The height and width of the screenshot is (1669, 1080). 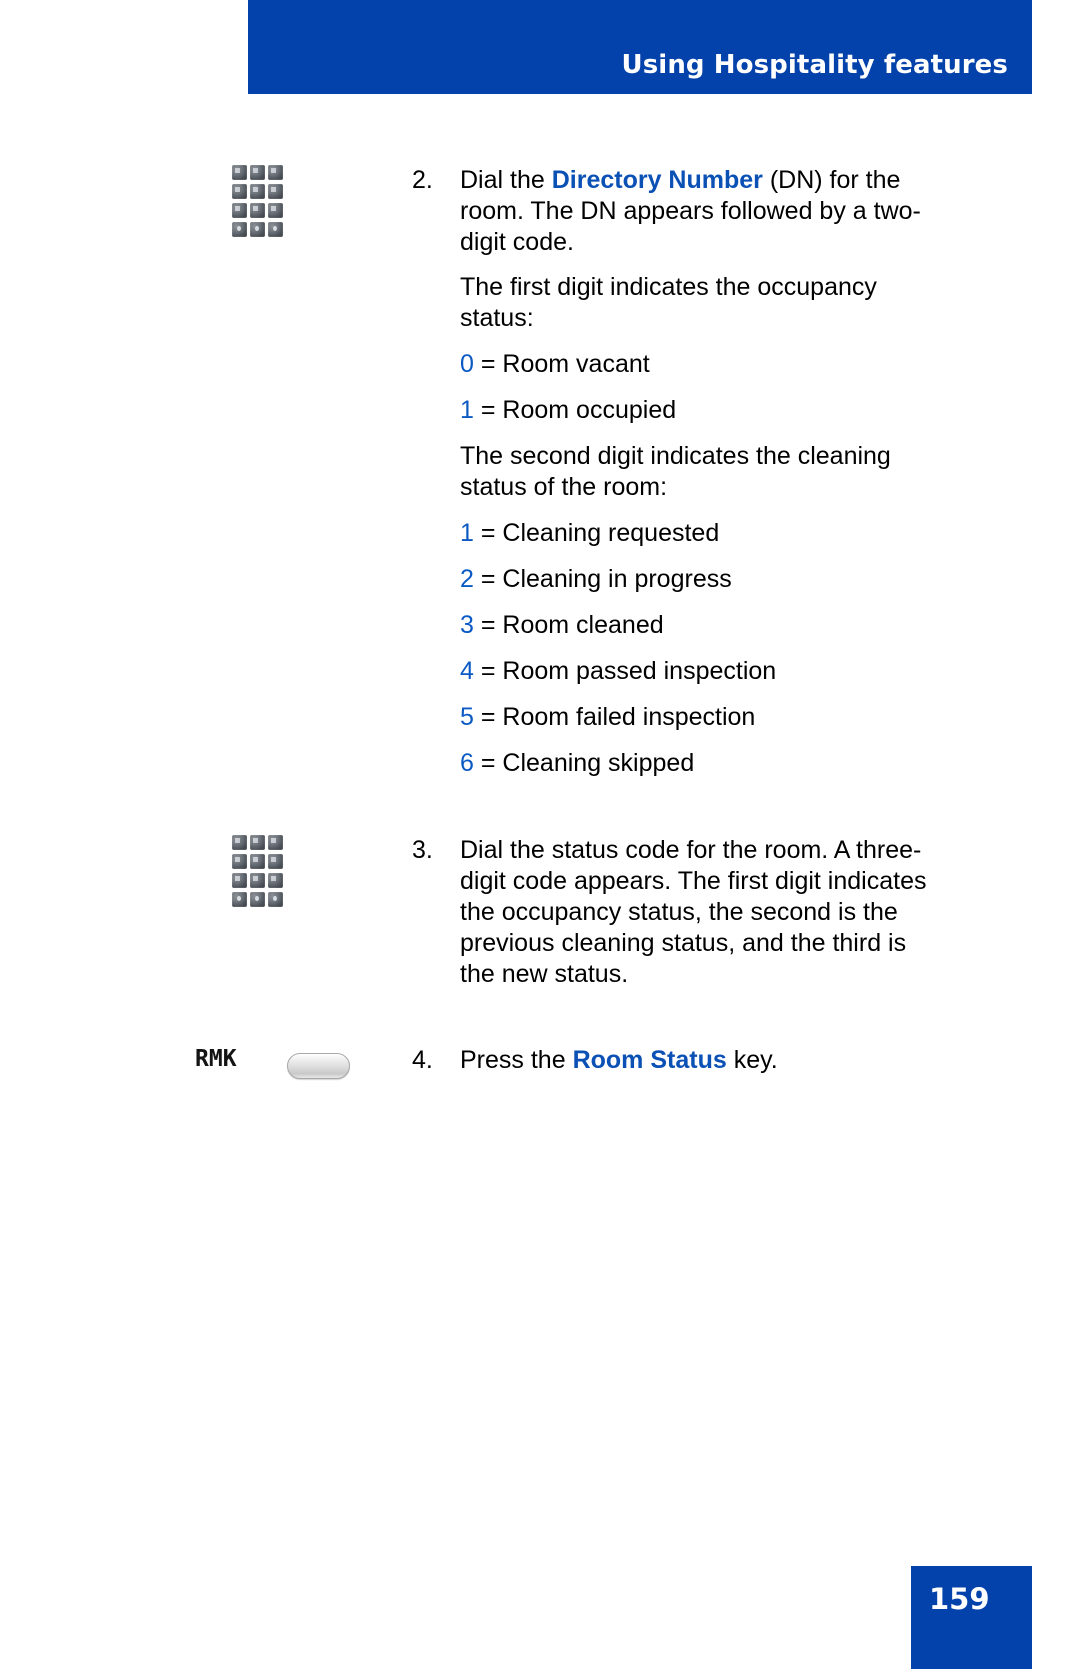 What do you see at coordinates (617, 579) in the screenshot?
I see `cleaning-code-2-label: Cleaning in progress` at bounding box center [617, 579].